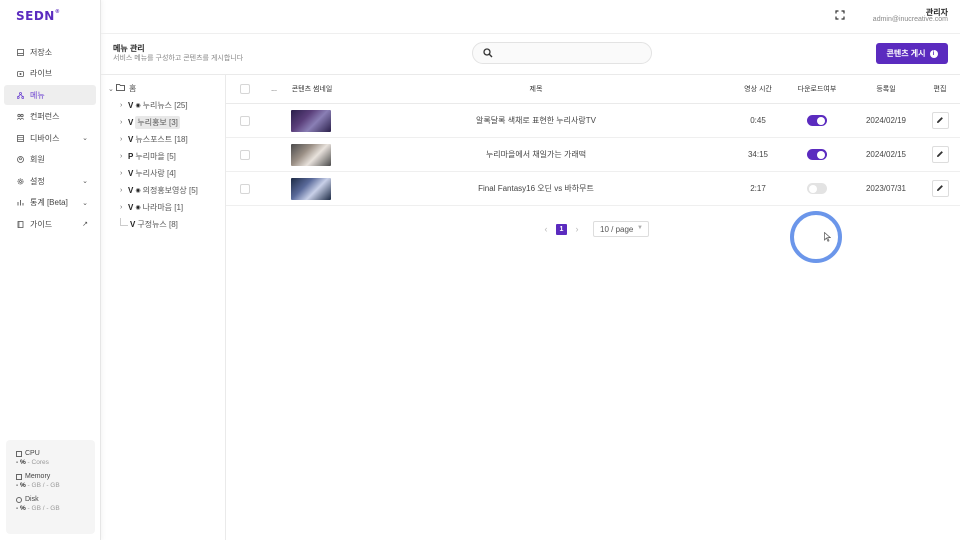  I want to click on post-content-button: 콘텐츠 게시 i, so click(912, 53).